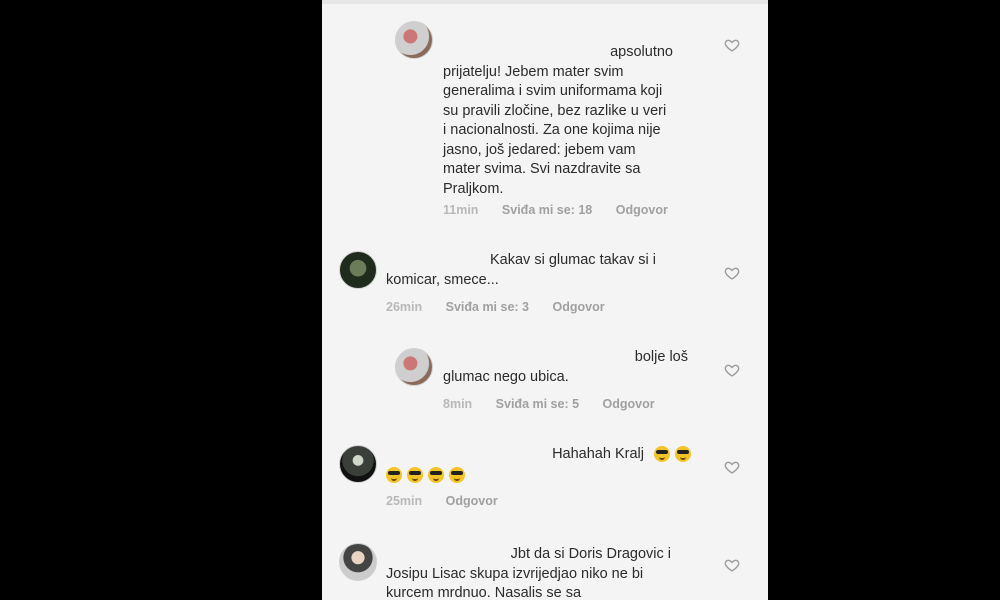 This screenshot has width=1000, height=600. I want to click on comment-time: 11min, so click(461, 210).